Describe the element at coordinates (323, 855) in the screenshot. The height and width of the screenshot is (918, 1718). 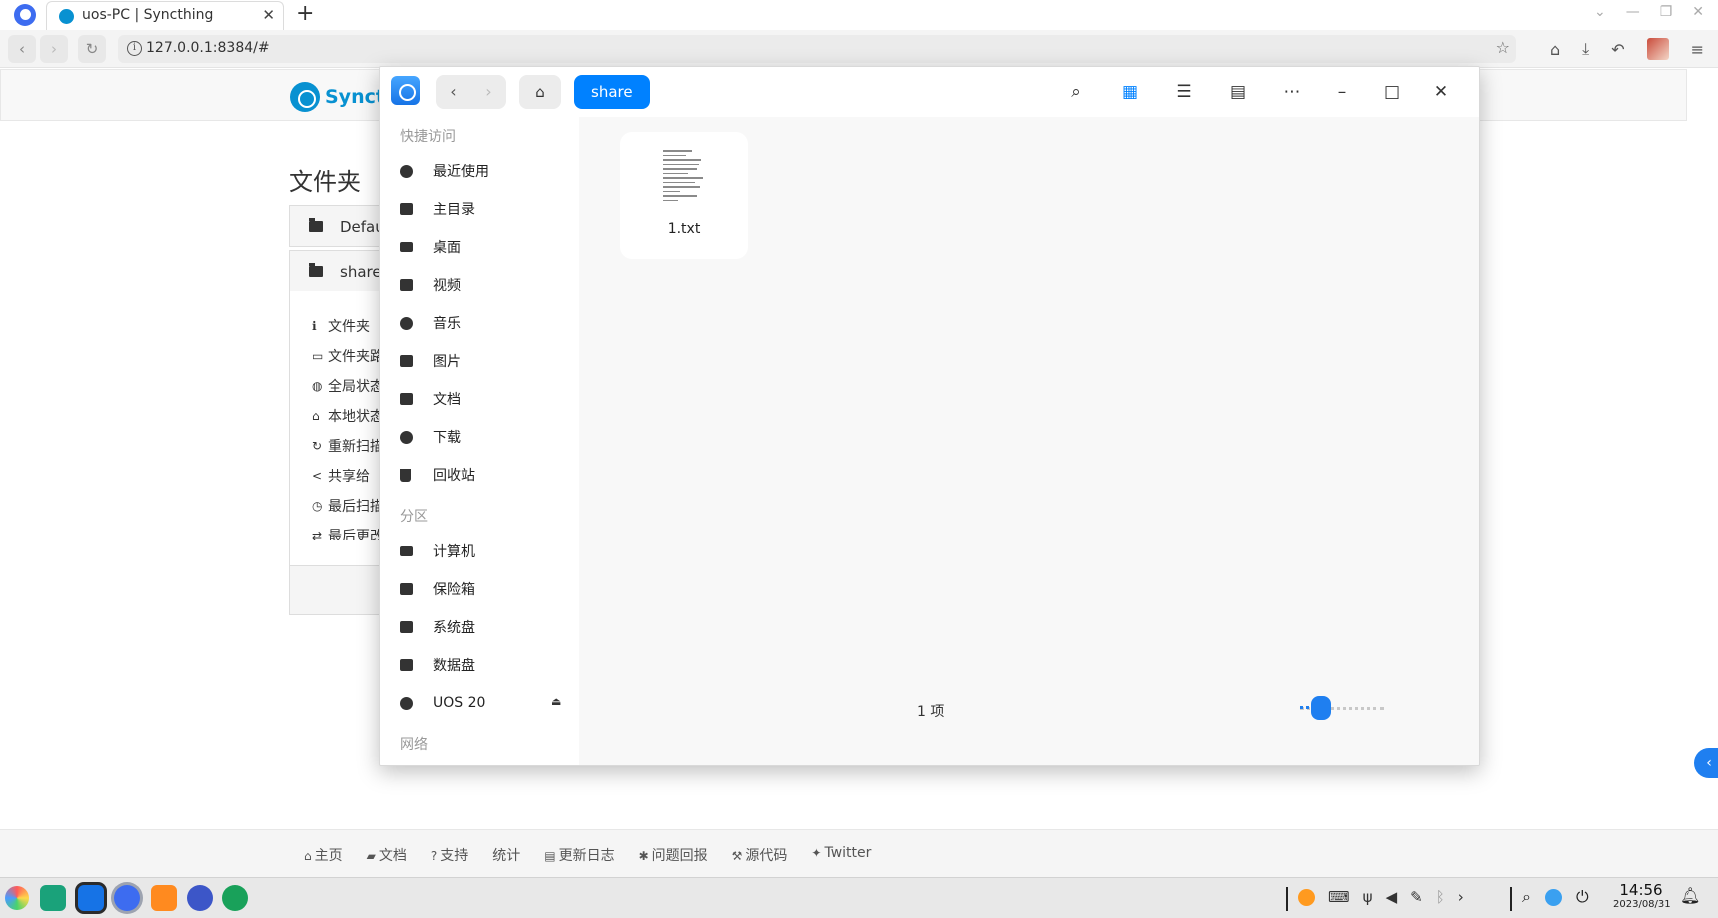
I see `footer-link-home: ⌂ 主页` at that location.